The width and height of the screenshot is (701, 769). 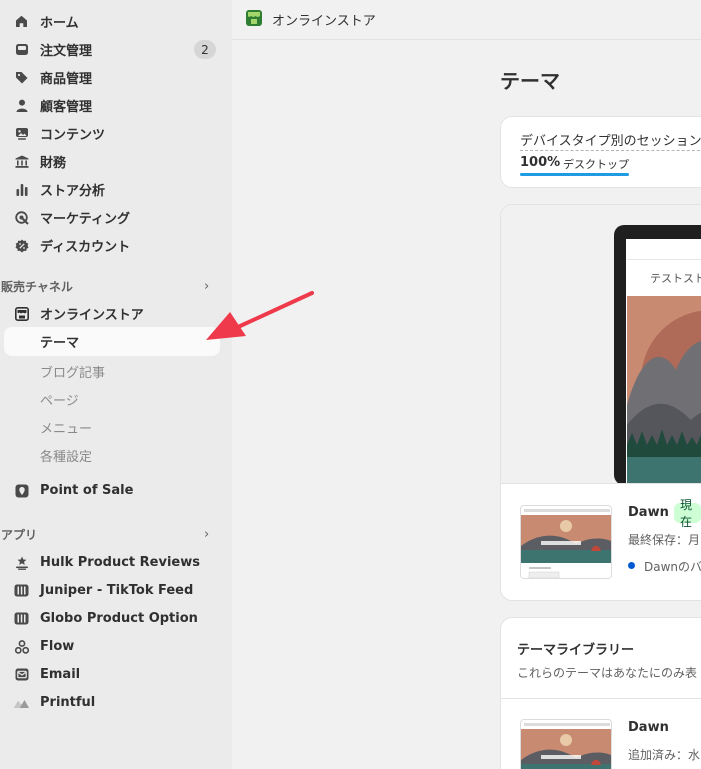 What do you see at coordinates (260, 315) in the screenshot?
I see `annotation-arrow` at bounding box center [260, 315].